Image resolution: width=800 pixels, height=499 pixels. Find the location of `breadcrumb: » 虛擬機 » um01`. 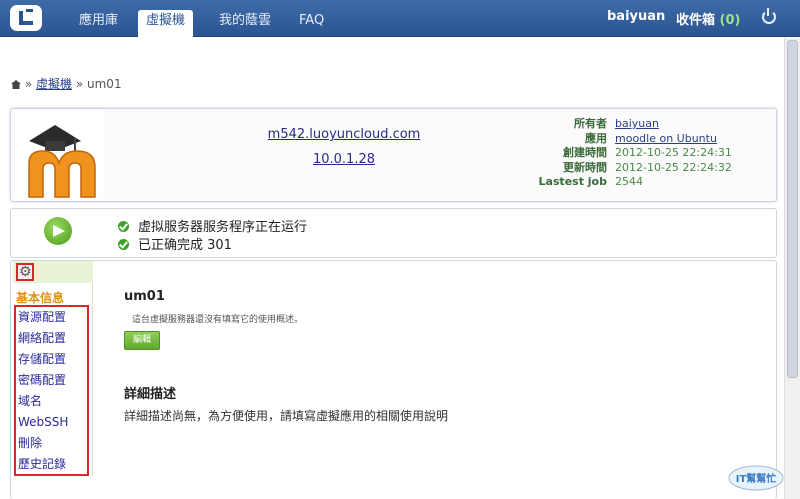

breadcrumb: » 虛擬機 » um01 is located at coordinates (66, 83).